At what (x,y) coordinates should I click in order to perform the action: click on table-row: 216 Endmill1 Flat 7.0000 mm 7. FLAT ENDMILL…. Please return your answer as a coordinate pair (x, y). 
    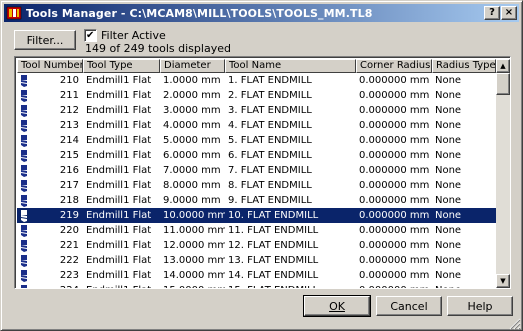
    Looking at the image, I should click on (256, 170).